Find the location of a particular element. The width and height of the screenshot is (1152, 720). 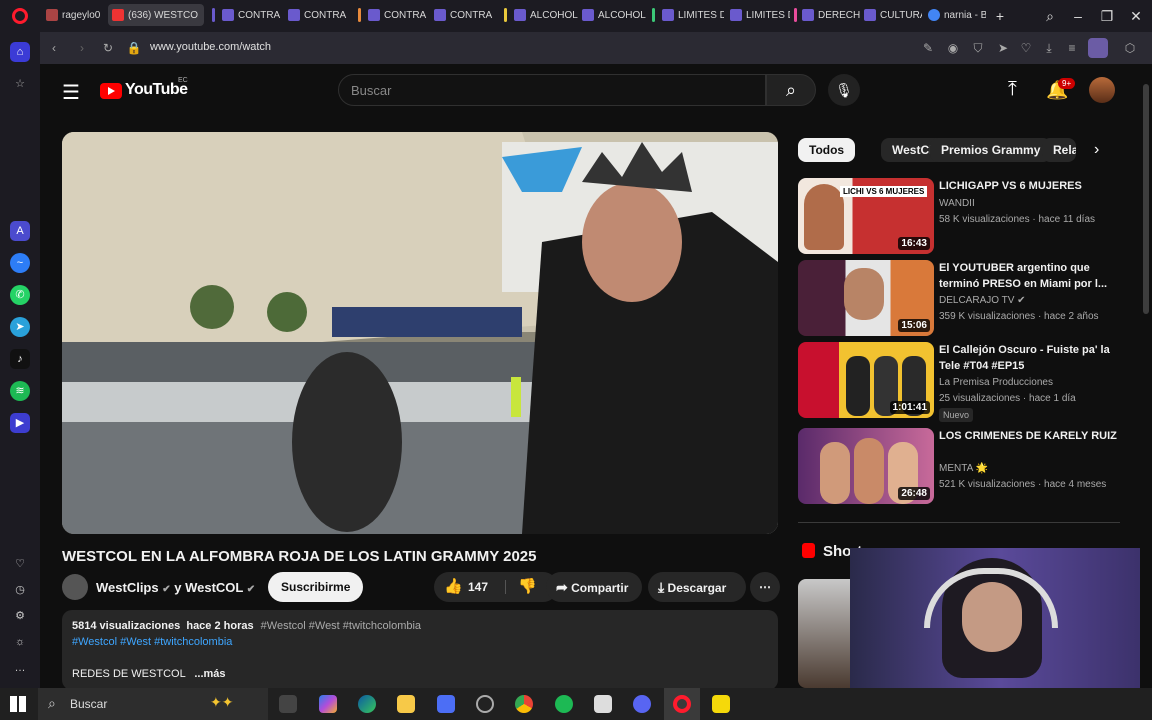

search-input: Buscar is located at coordinates (552, 90).